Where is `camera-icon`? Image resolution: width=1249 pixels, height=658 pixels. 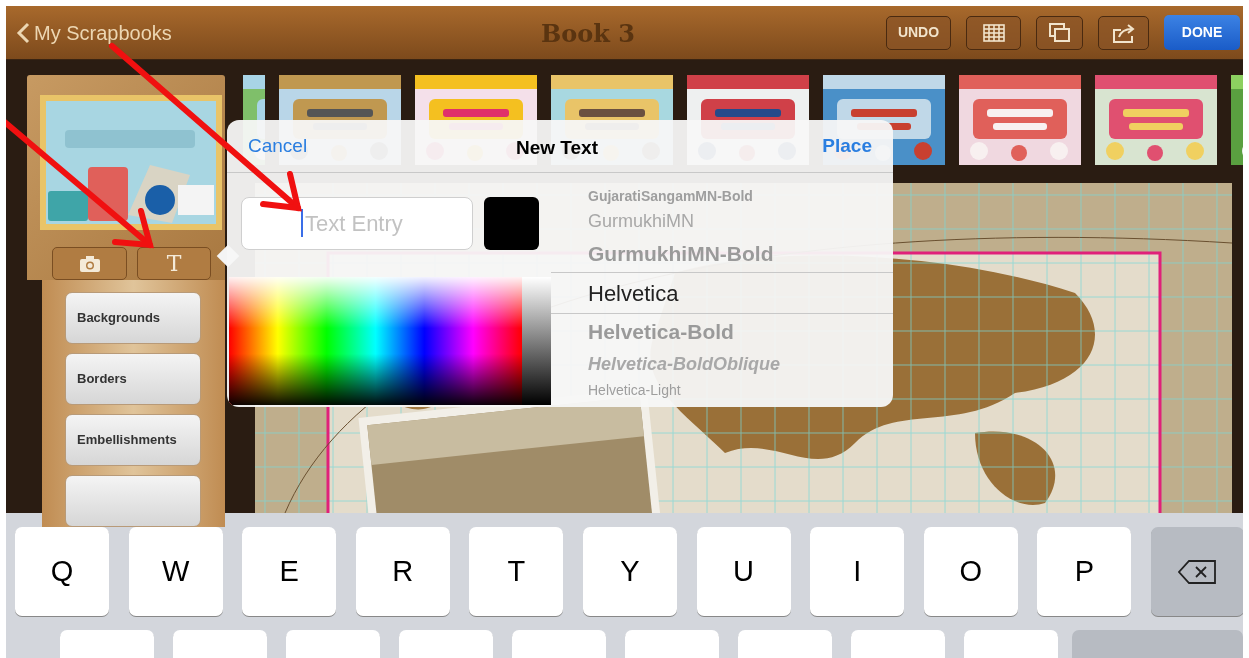 camera-icon is located at coordinates (89, 263).